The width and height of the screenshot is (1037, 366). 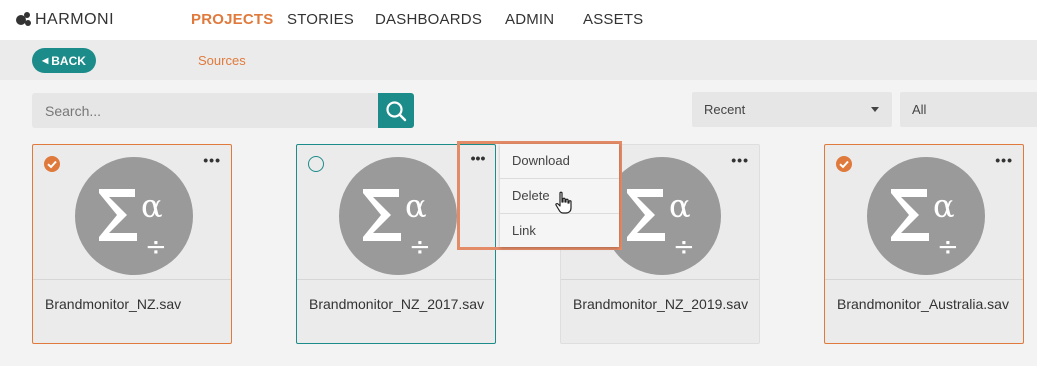 I want to click on back-button: ◀ BACK, so click(x=64, y=60).